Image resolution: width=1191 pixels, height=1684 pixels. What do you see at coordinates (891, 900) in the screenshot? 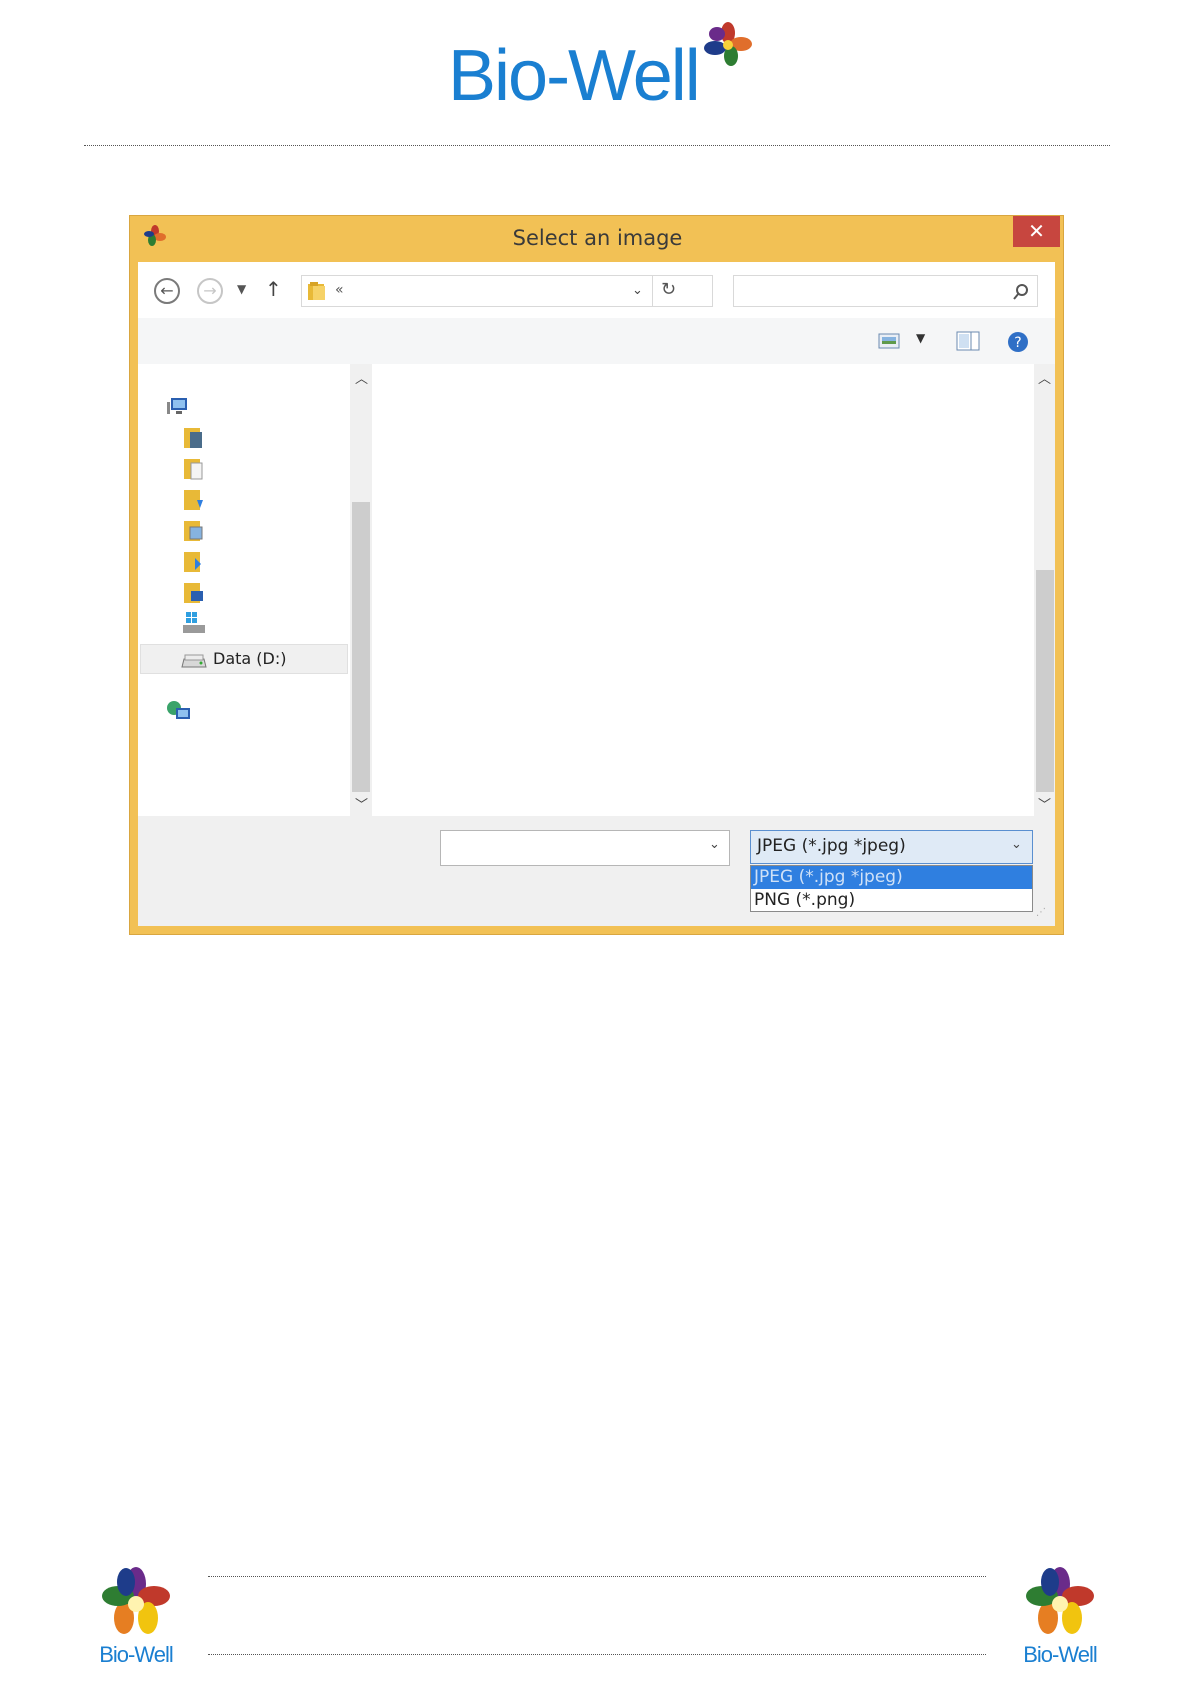
I see `file-type-option-png: PNG (*.png)` at bounding box center [891, 900].